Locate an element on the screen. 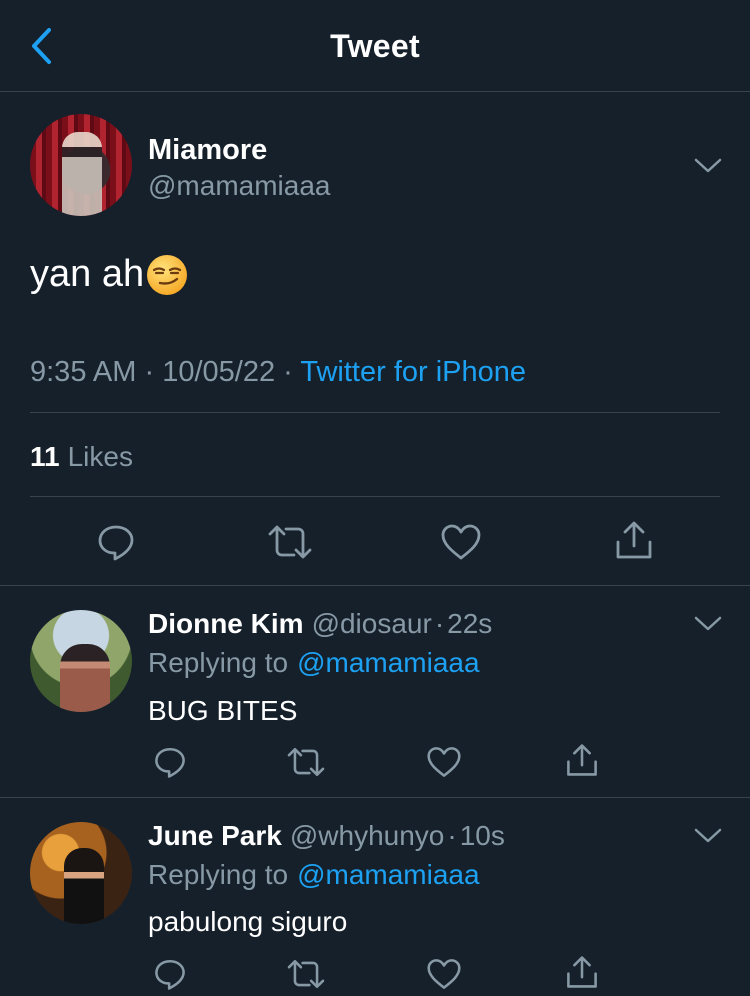 The width and height of the screenshot is (750, 996). author-name: Miamore is located at coordinates (207, 150).